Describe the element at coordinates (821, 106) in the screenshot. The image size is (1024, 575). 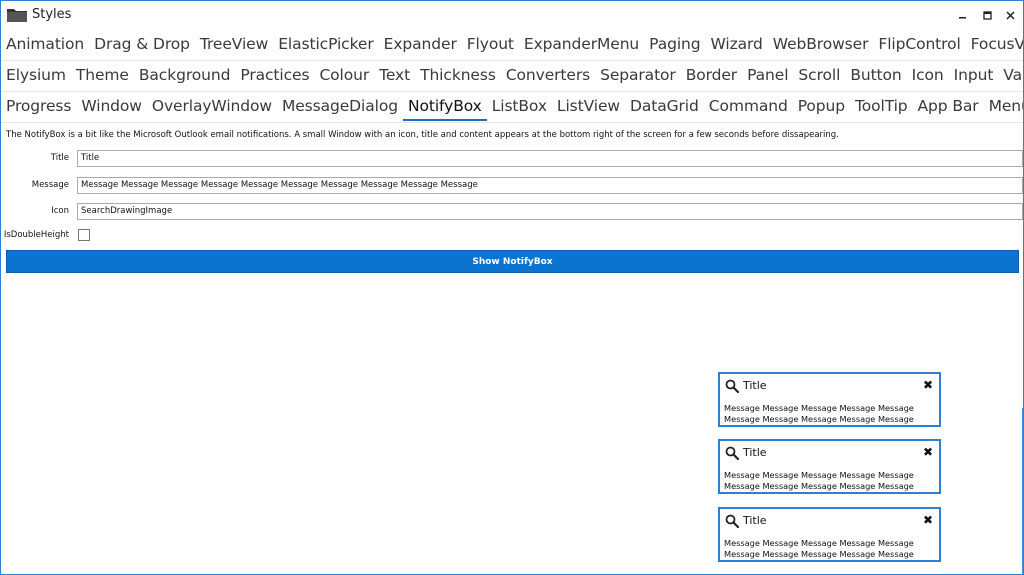
I see `tab-popup: Popup` at that location.